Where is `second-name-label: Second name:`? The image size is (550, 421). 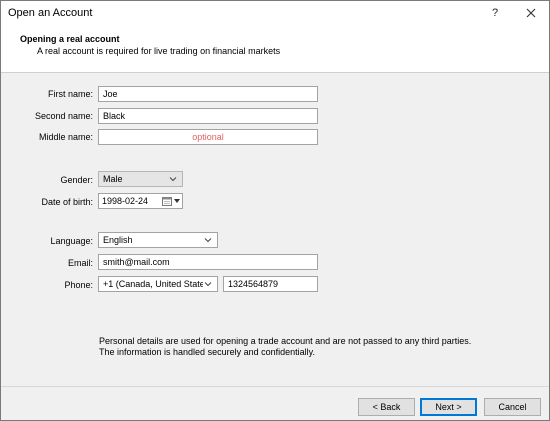
second-name-label: Second name: is located at coordinates (63, 116).